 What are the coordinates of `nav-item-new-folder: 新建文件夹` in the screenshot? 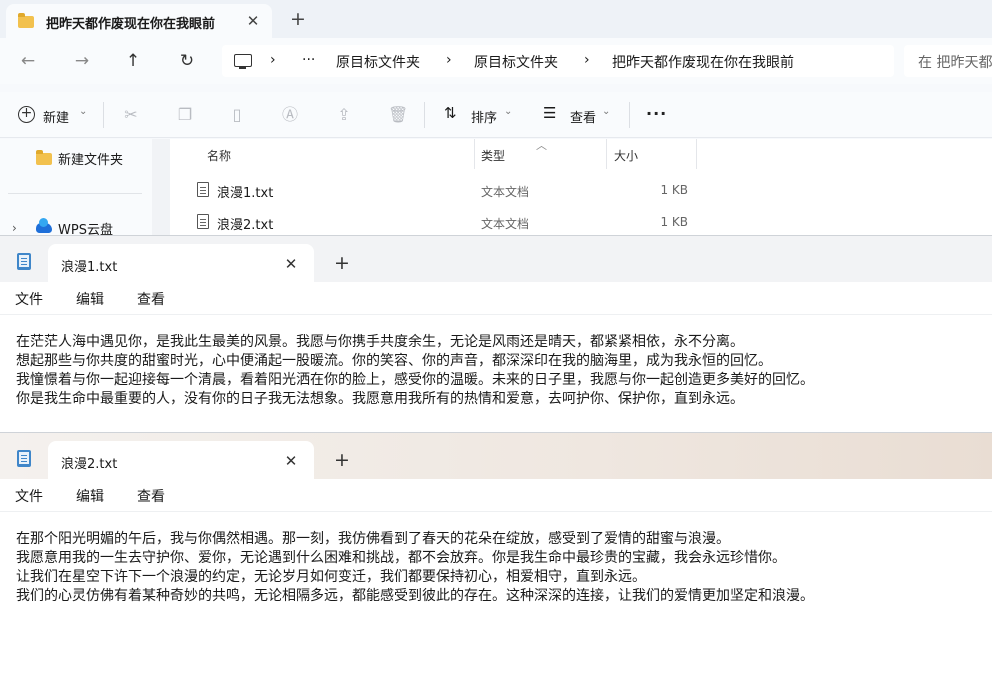 It's located at (90, 158).